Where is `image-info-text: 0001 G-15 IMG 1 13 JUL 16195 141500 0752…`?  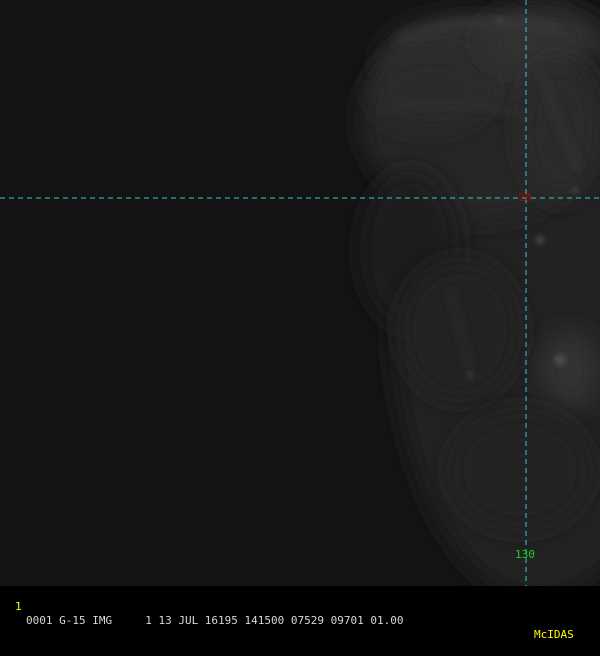
image-info-text: 0001 G-15 IMG 1 13 JUL 16195 141500 0752… is located at coordinates (215, 620).